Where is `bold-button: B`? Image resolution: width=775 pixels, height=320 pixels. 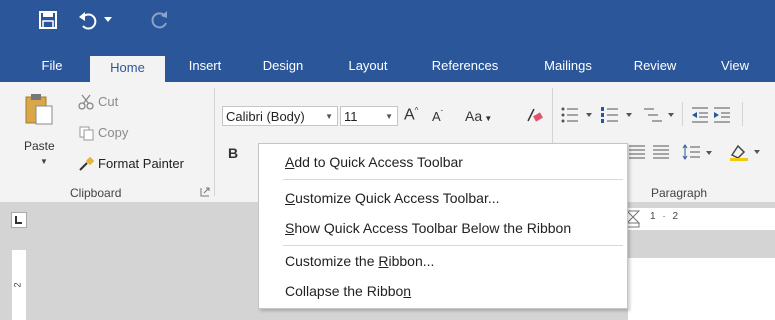 bold-button: B is located at coordinates (233, 153).